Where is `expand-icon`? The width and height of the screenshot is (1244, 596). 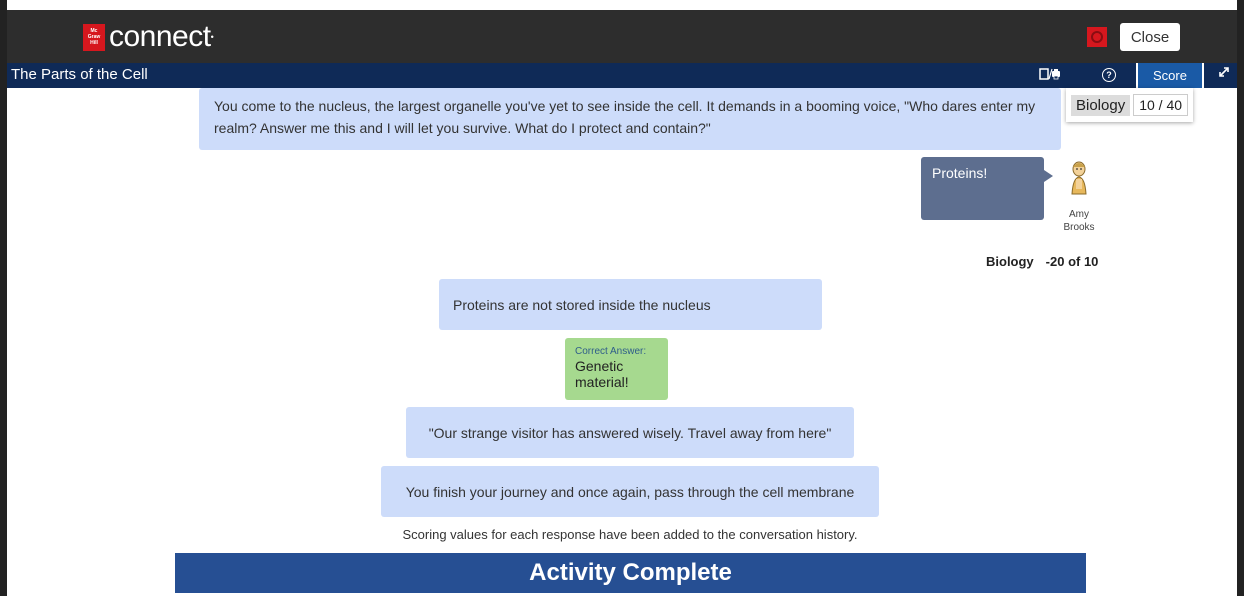
expand-icon is located at coordinates (1224, 73).